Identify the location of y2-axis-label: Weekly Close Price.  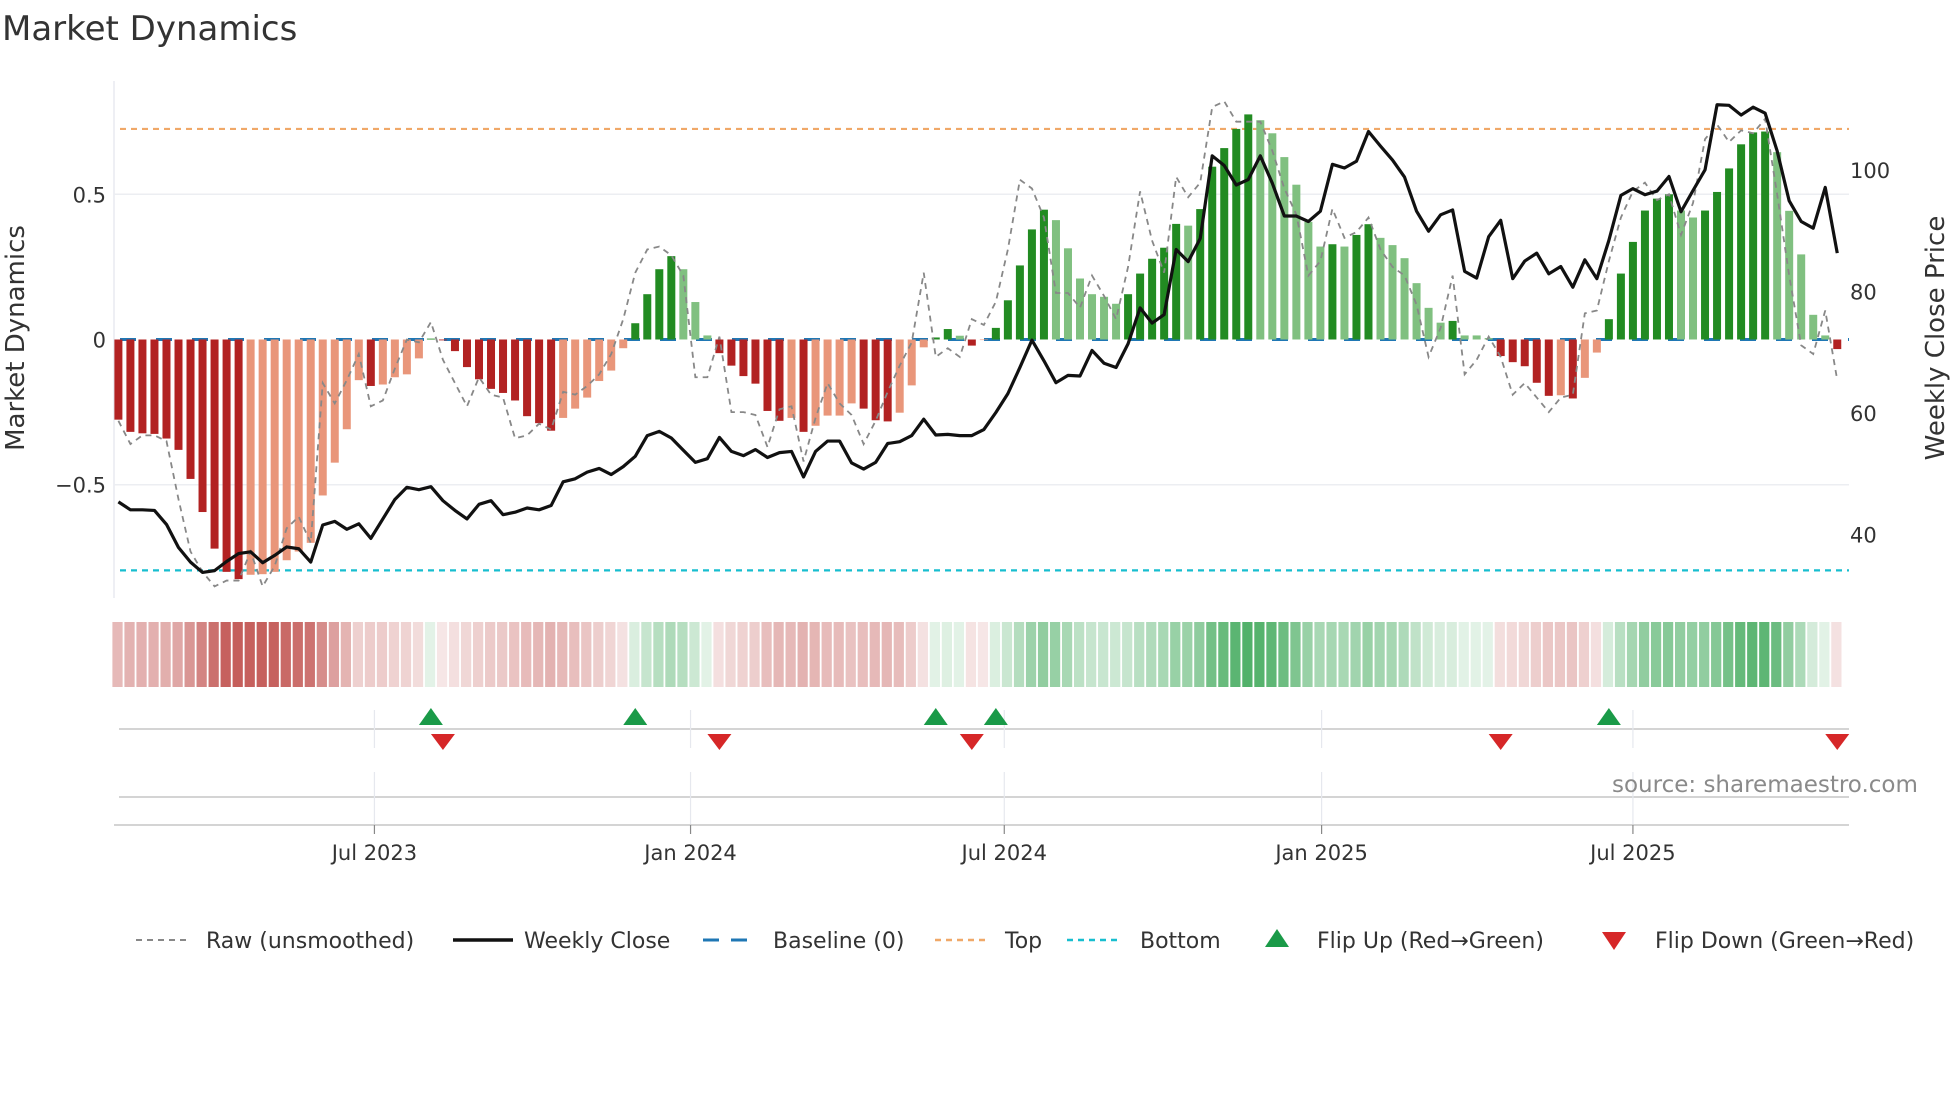
(1936, 338).